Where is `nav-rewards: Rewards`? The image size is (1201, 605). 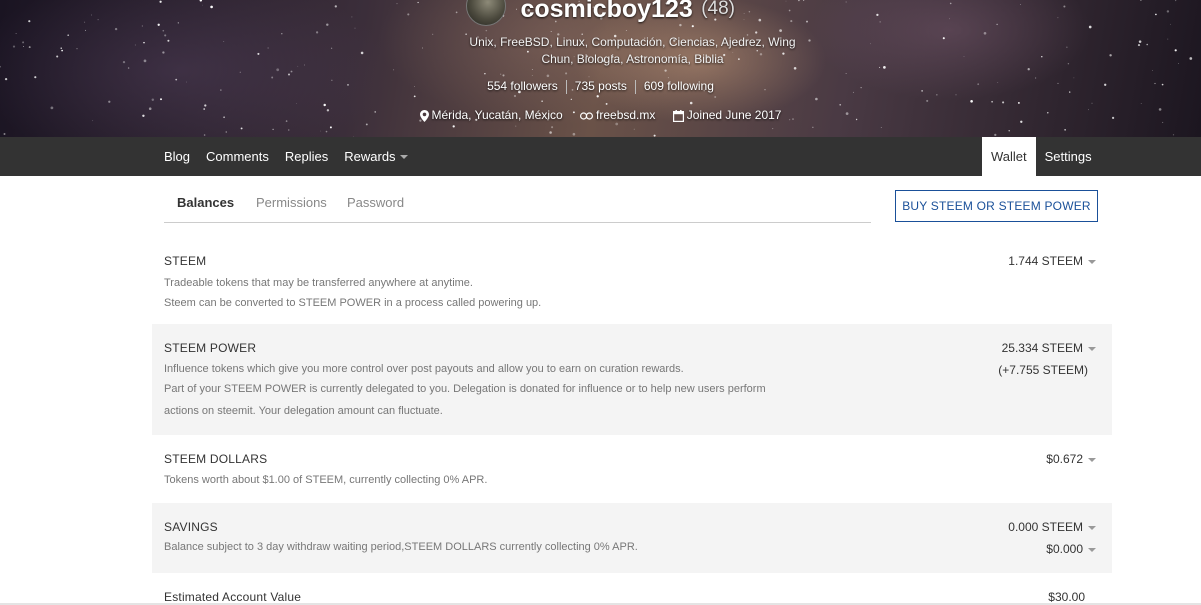 nav-rewards: Rewards is located at coordinates (376, 156).